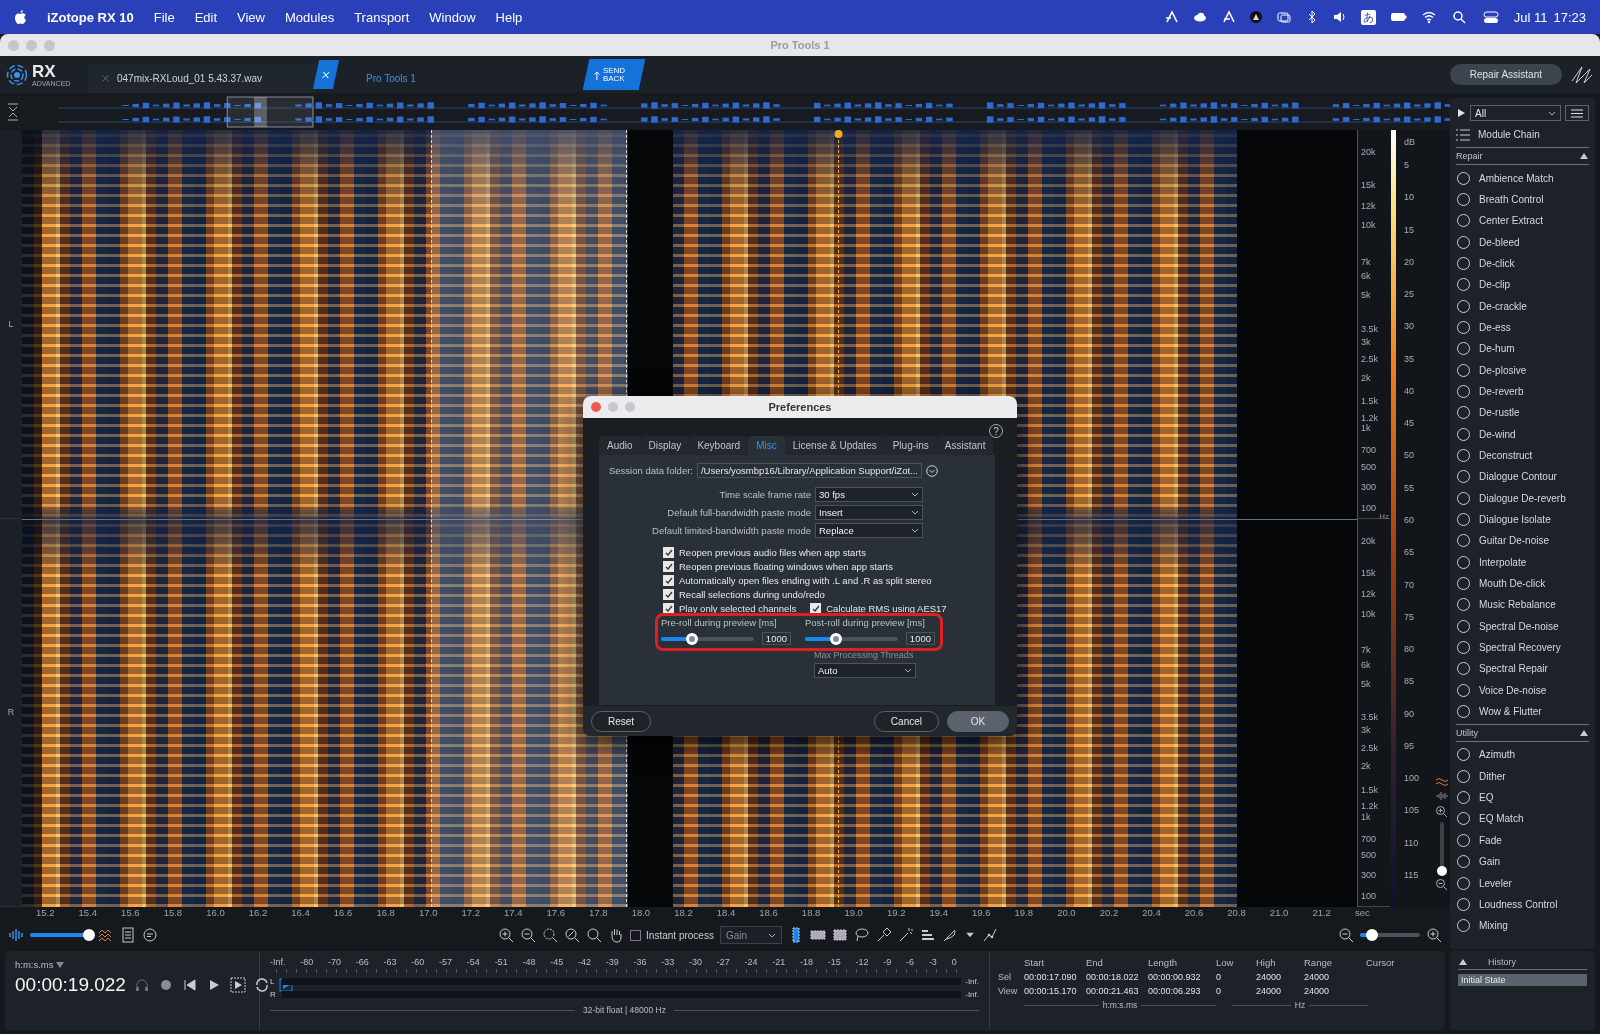  I want to click on preferences-tab: Misc, so click(766, 445).